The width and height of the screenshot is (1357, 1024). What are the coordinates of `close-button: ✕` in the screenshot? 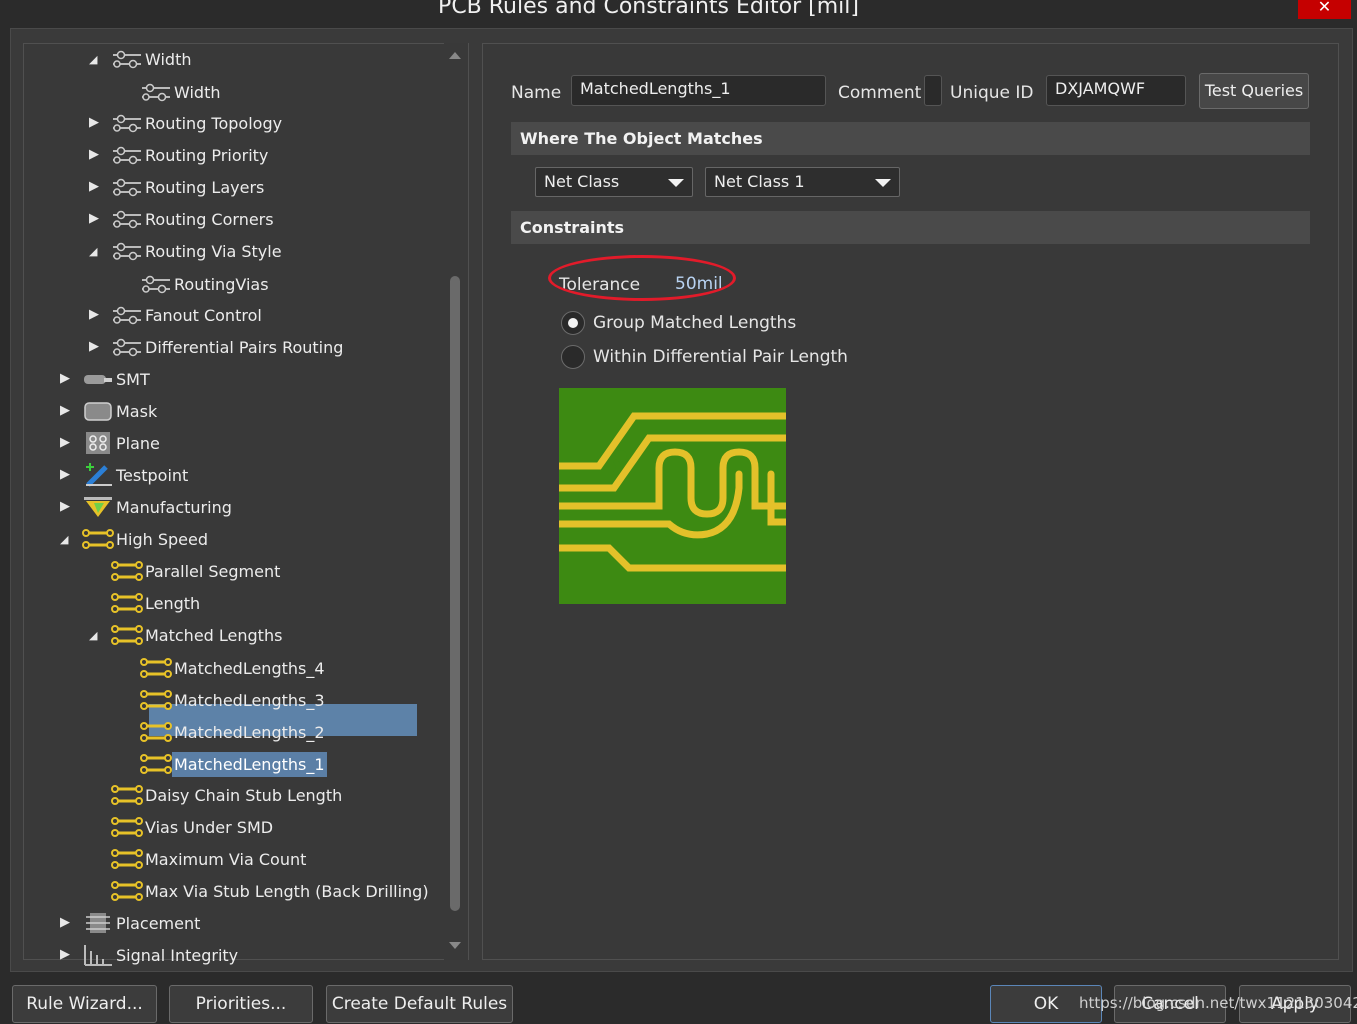 It's located at (1324, 9).